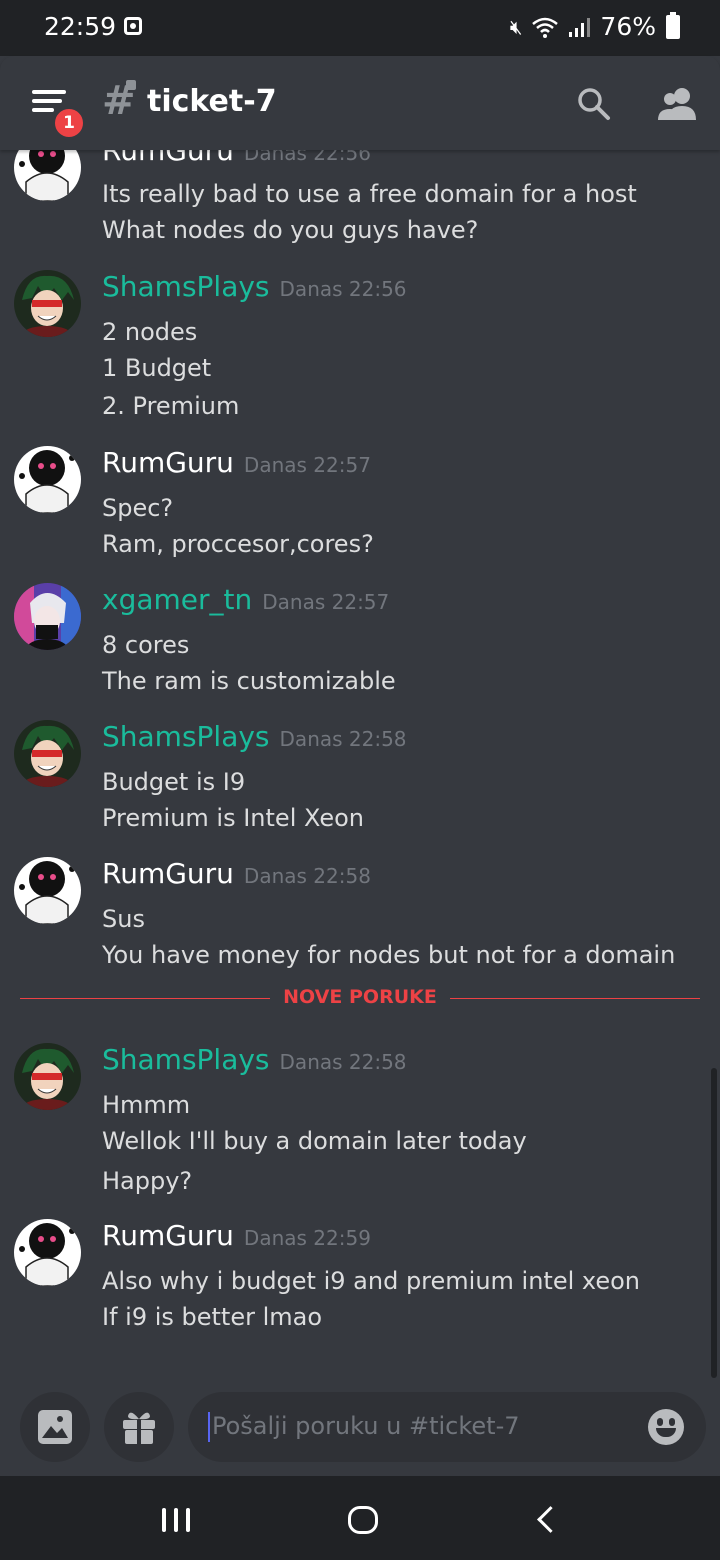 Image resolution: width=720 pixels, height=1560 pixels. What do you see at coordinates (131, 85) in the screenshot?
I see `lock-icon` at bounding box center [131, 85].